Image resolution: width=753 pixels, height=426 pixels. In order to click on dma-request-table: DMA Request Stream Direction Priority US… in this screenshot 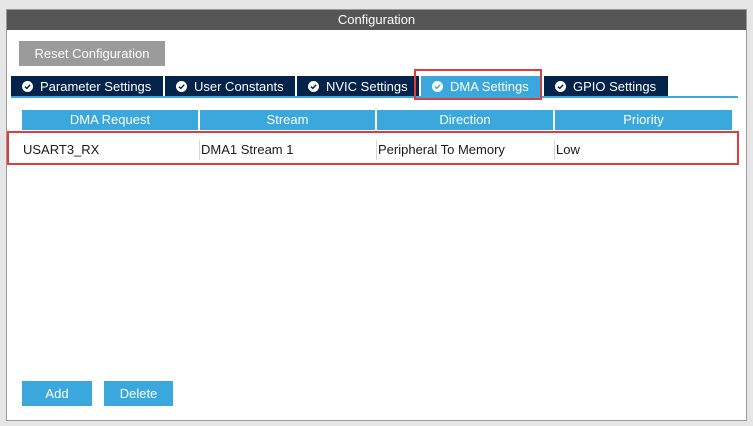, I will do `click(377, 135)`.